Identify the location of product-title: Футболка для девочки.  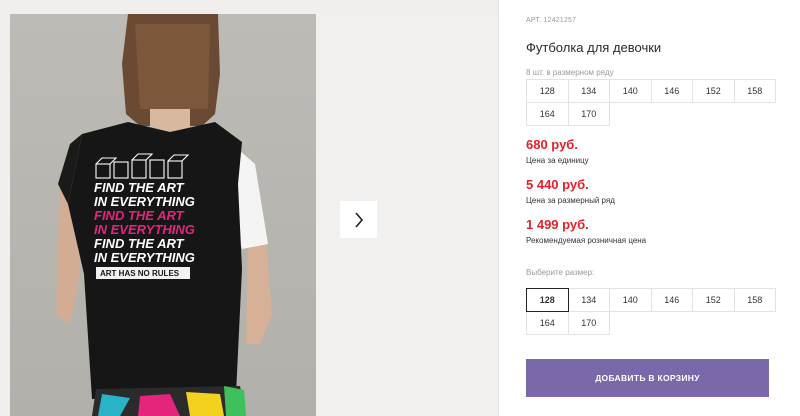
(594, 47).